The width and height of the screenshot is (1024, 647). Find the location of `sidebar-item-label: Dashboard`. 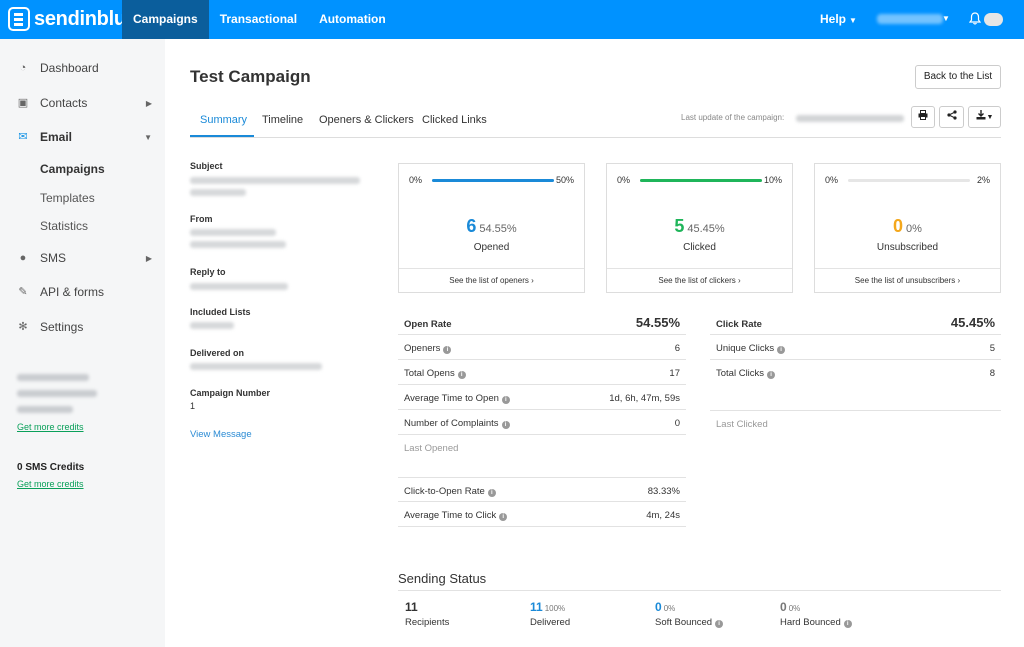

sidebar-item-label: Dashboard is located at coordinates (69, 68).